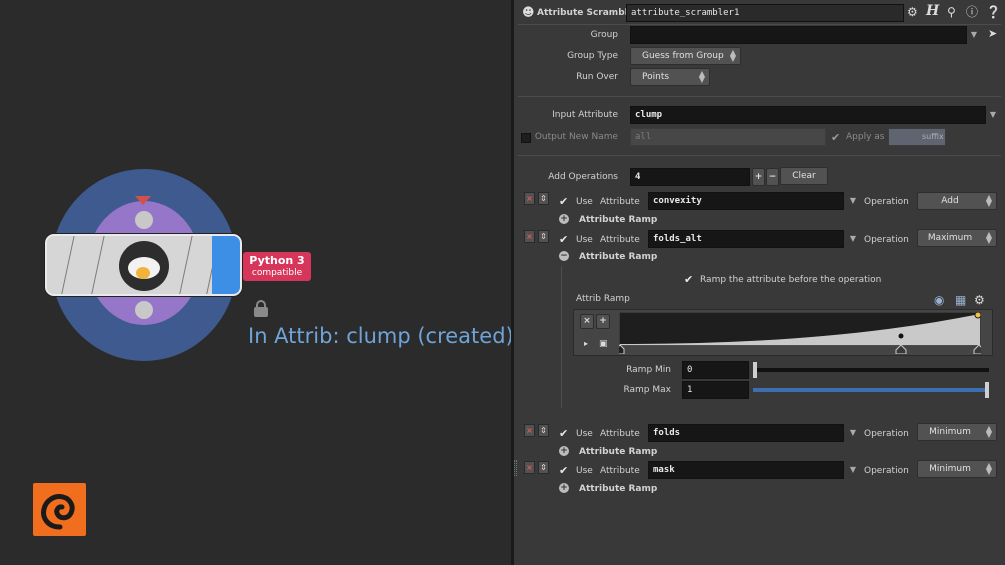 The image size is (1005, 565). What do you see at coordinates (587, 321) in the screenshot?
I see `ramp-delete-point-button: ×` at bounding box center [587, 321].